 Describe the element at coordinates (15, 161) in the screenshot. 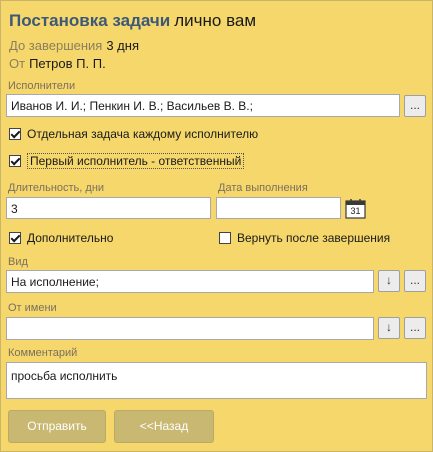

I see `first-responsible-check-icon` at that location.